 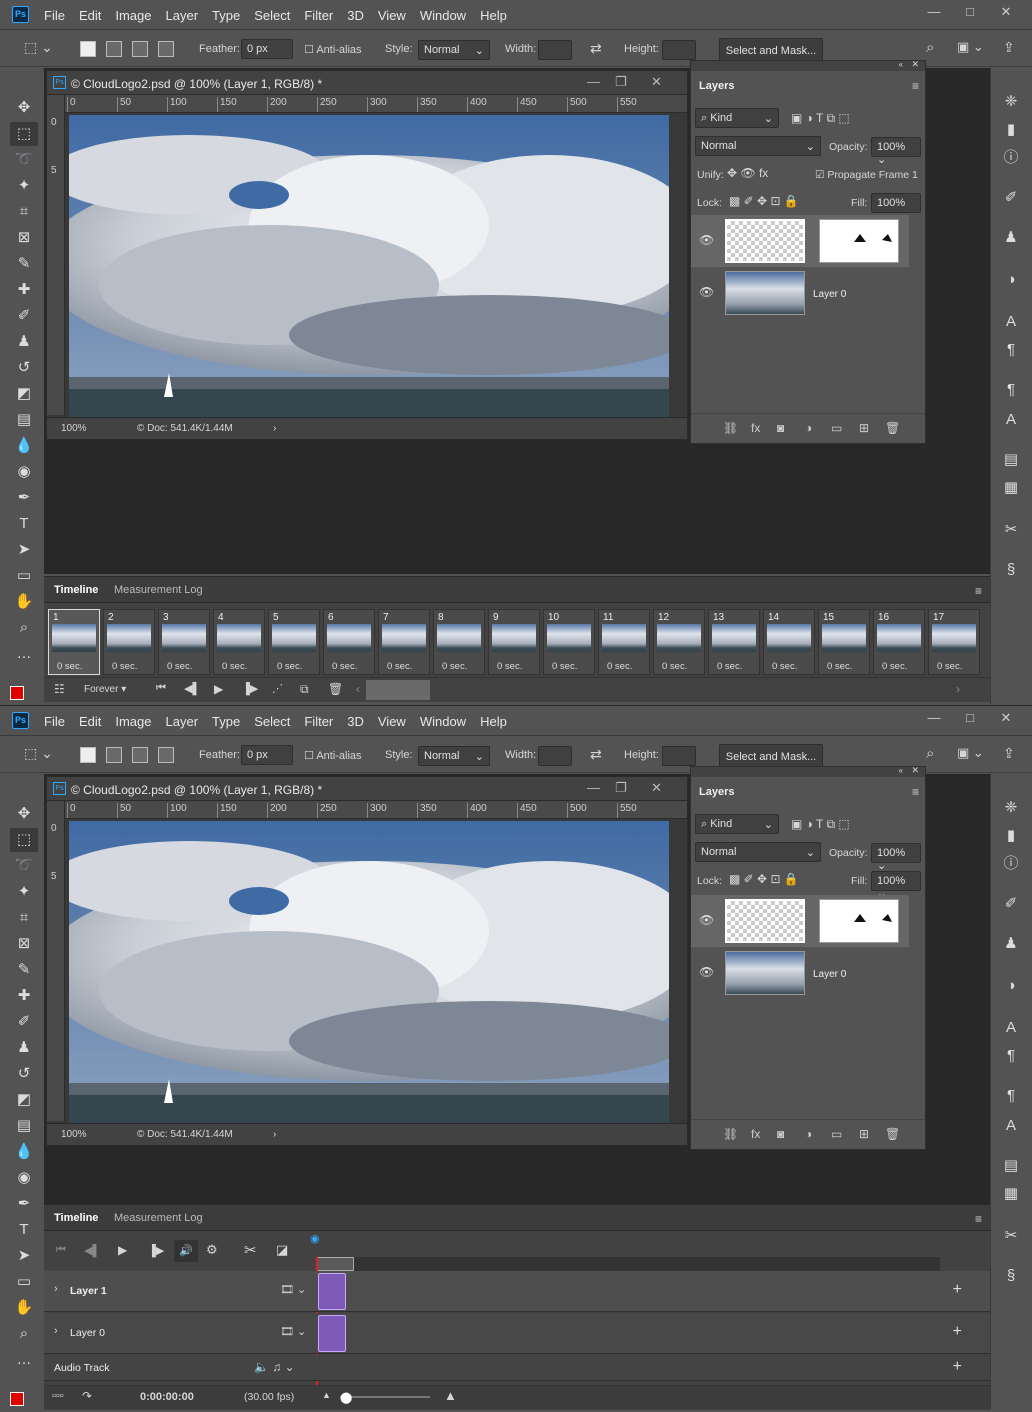 What do you see at coordinates (392, 15) in the screenshot?
I see `menu-view: View` at bounding box center [392, 15].